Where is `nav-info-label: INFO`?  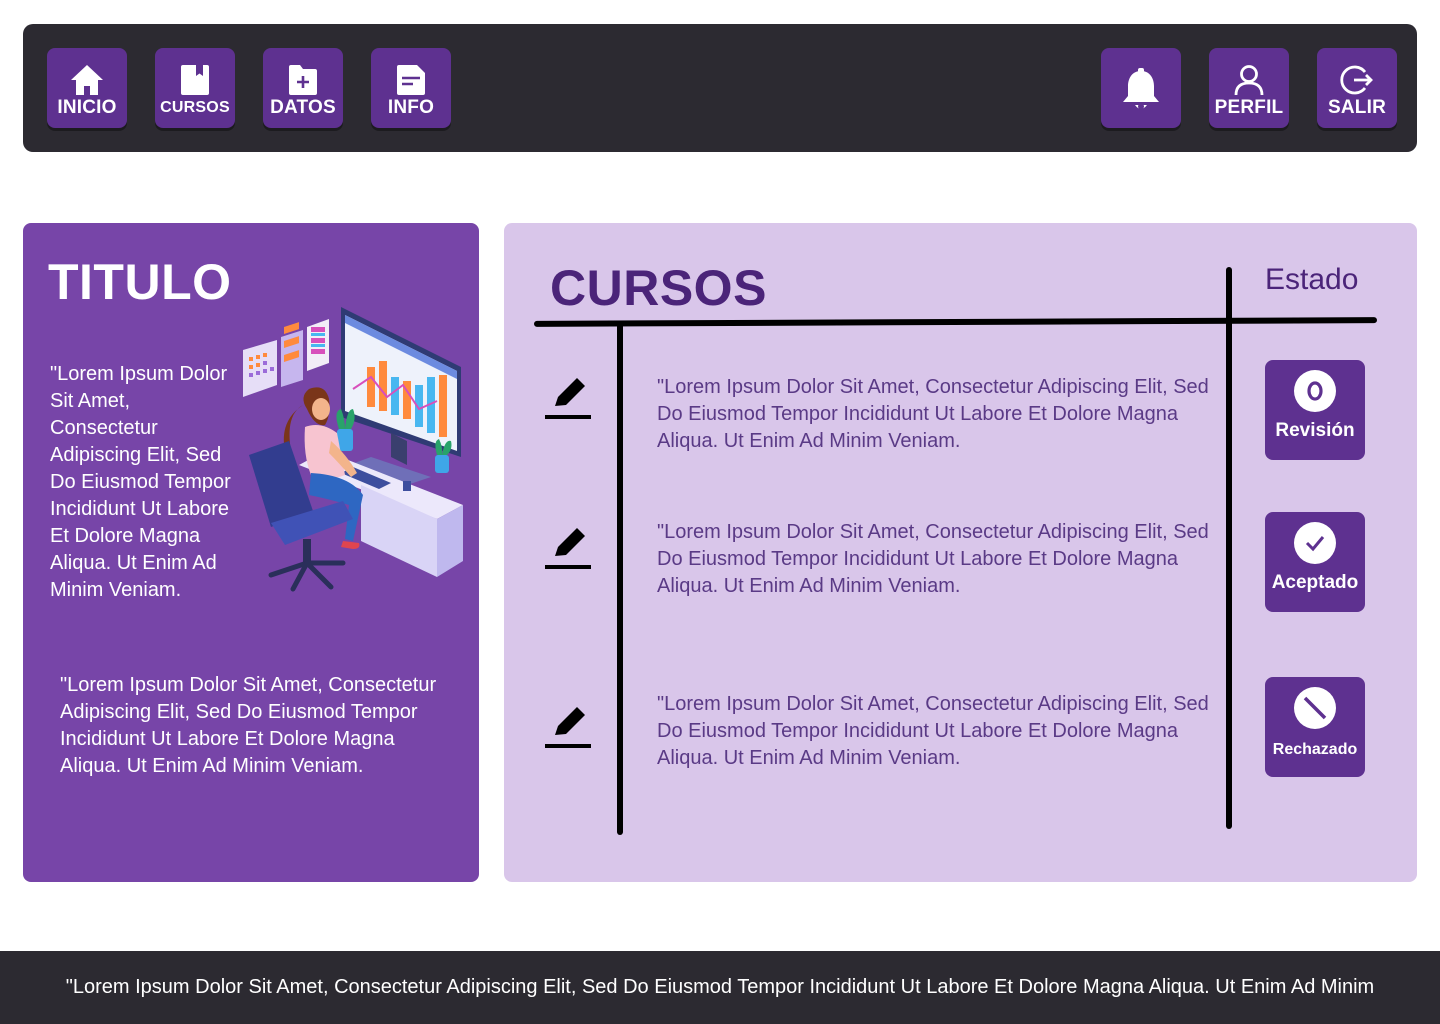 nav-info-label: INFO is located at coordinates (411, 107).